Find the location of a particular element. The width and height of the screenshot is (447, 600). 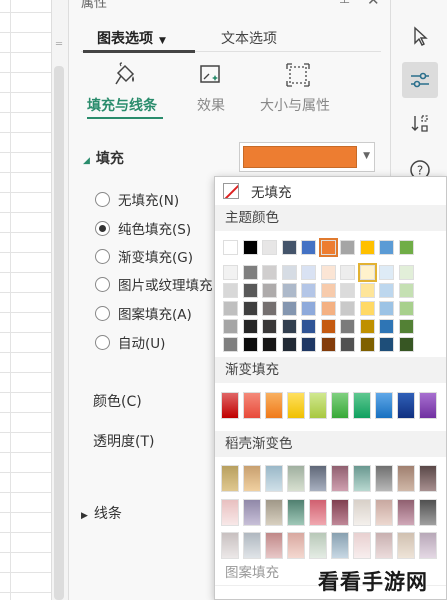

size-properties-icon is located at coordinates (298, 75).